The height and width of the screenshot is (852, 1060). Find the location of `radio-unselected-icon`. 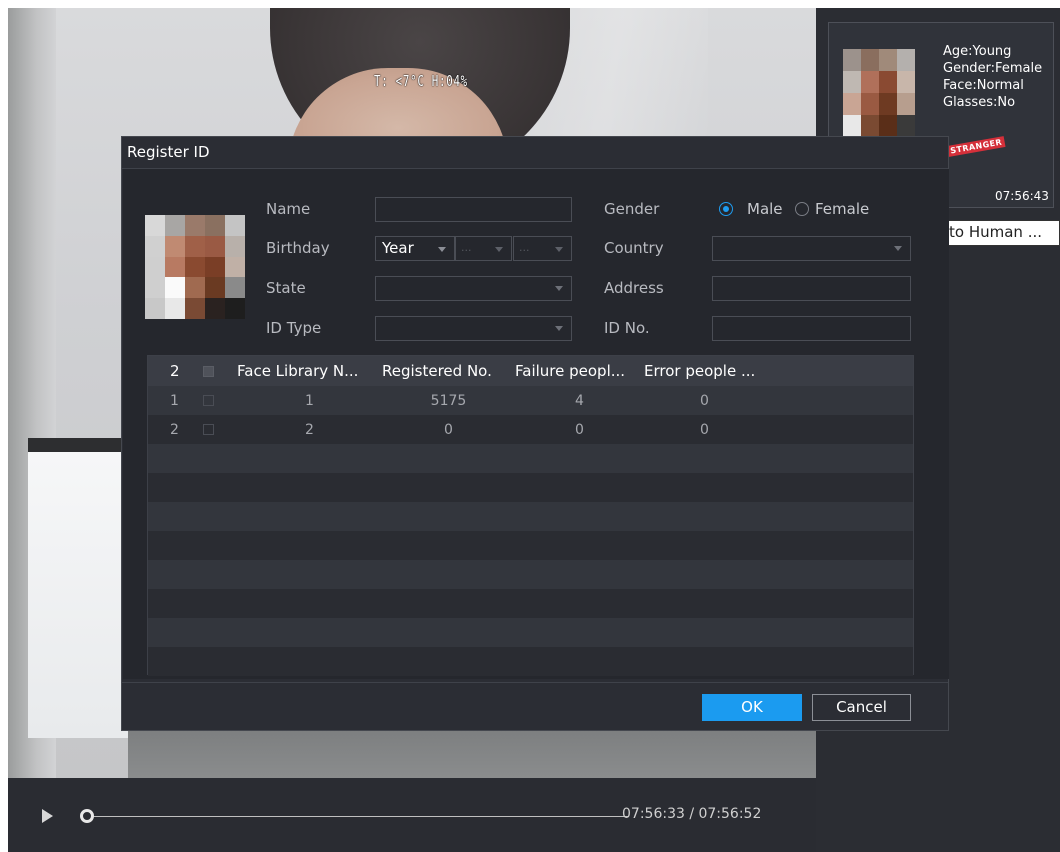

radio-unselected-icon is located at coordinates (802, 209).